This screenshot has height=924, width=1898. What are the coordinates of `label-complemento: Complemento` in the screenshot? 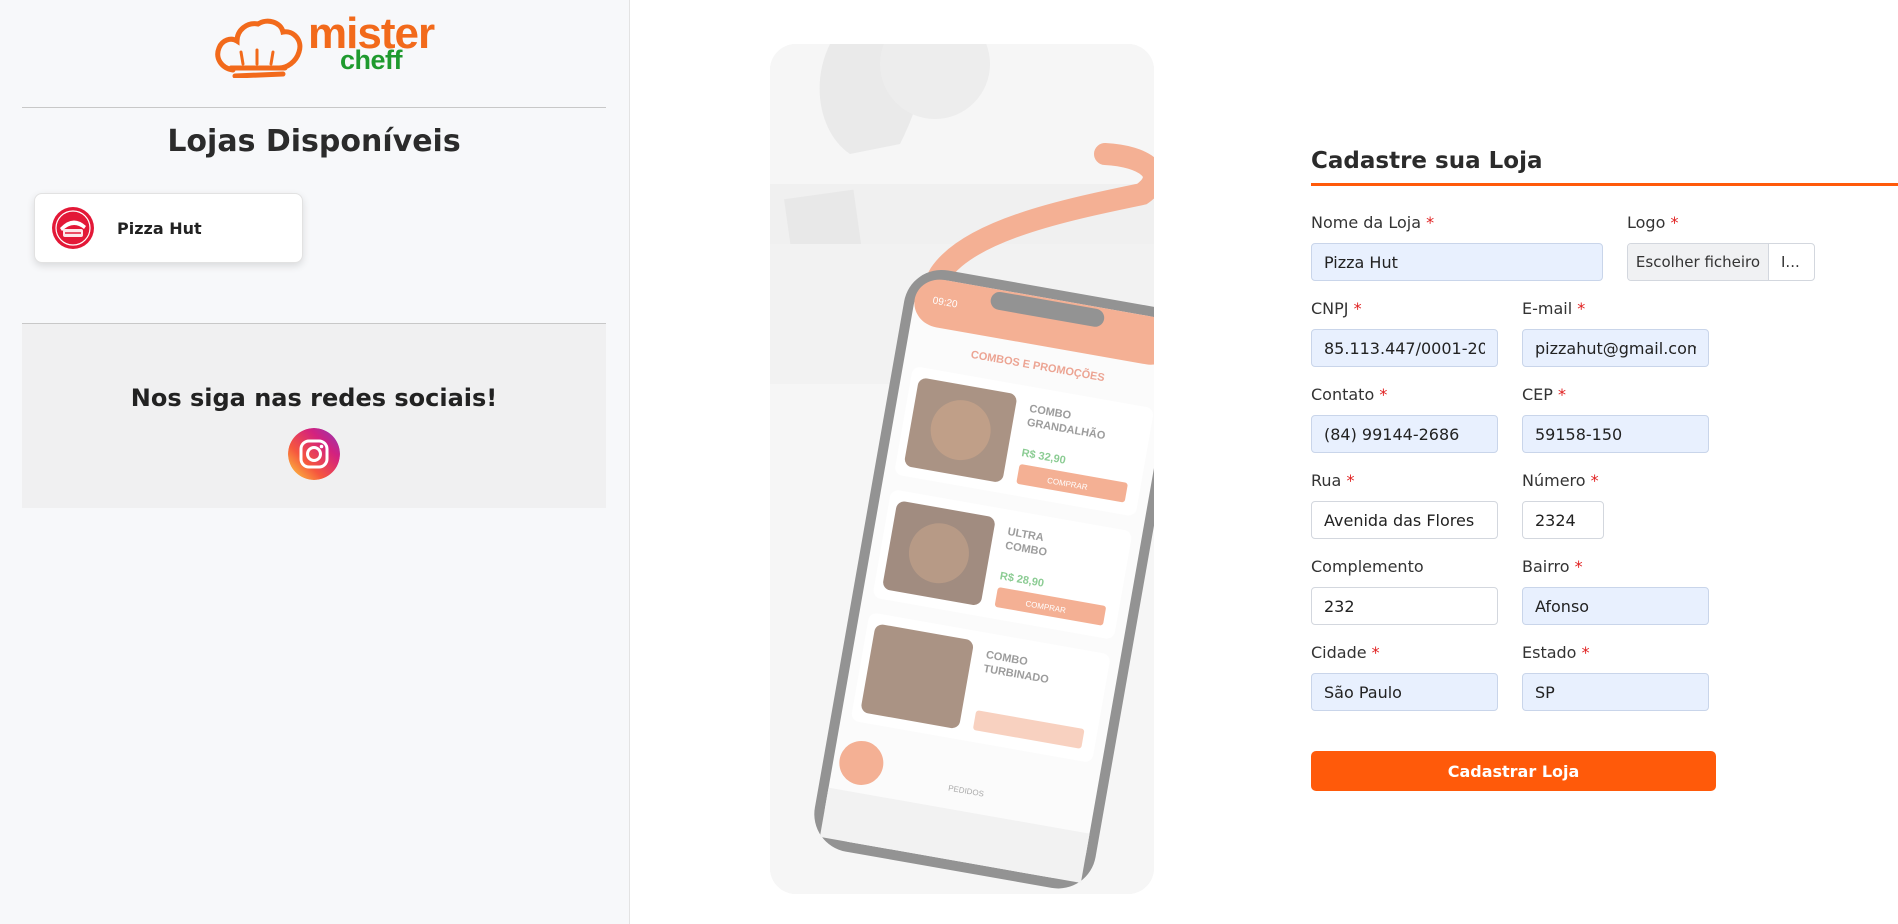 It's located at (1367, 566).